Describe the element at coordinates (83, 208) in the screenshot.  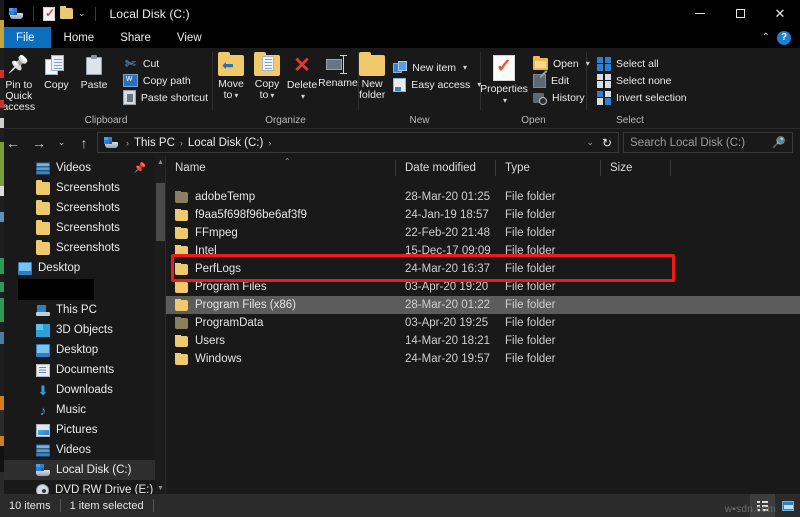
I see `sidebar-item-screenshots-2: Screenshots` at that location.